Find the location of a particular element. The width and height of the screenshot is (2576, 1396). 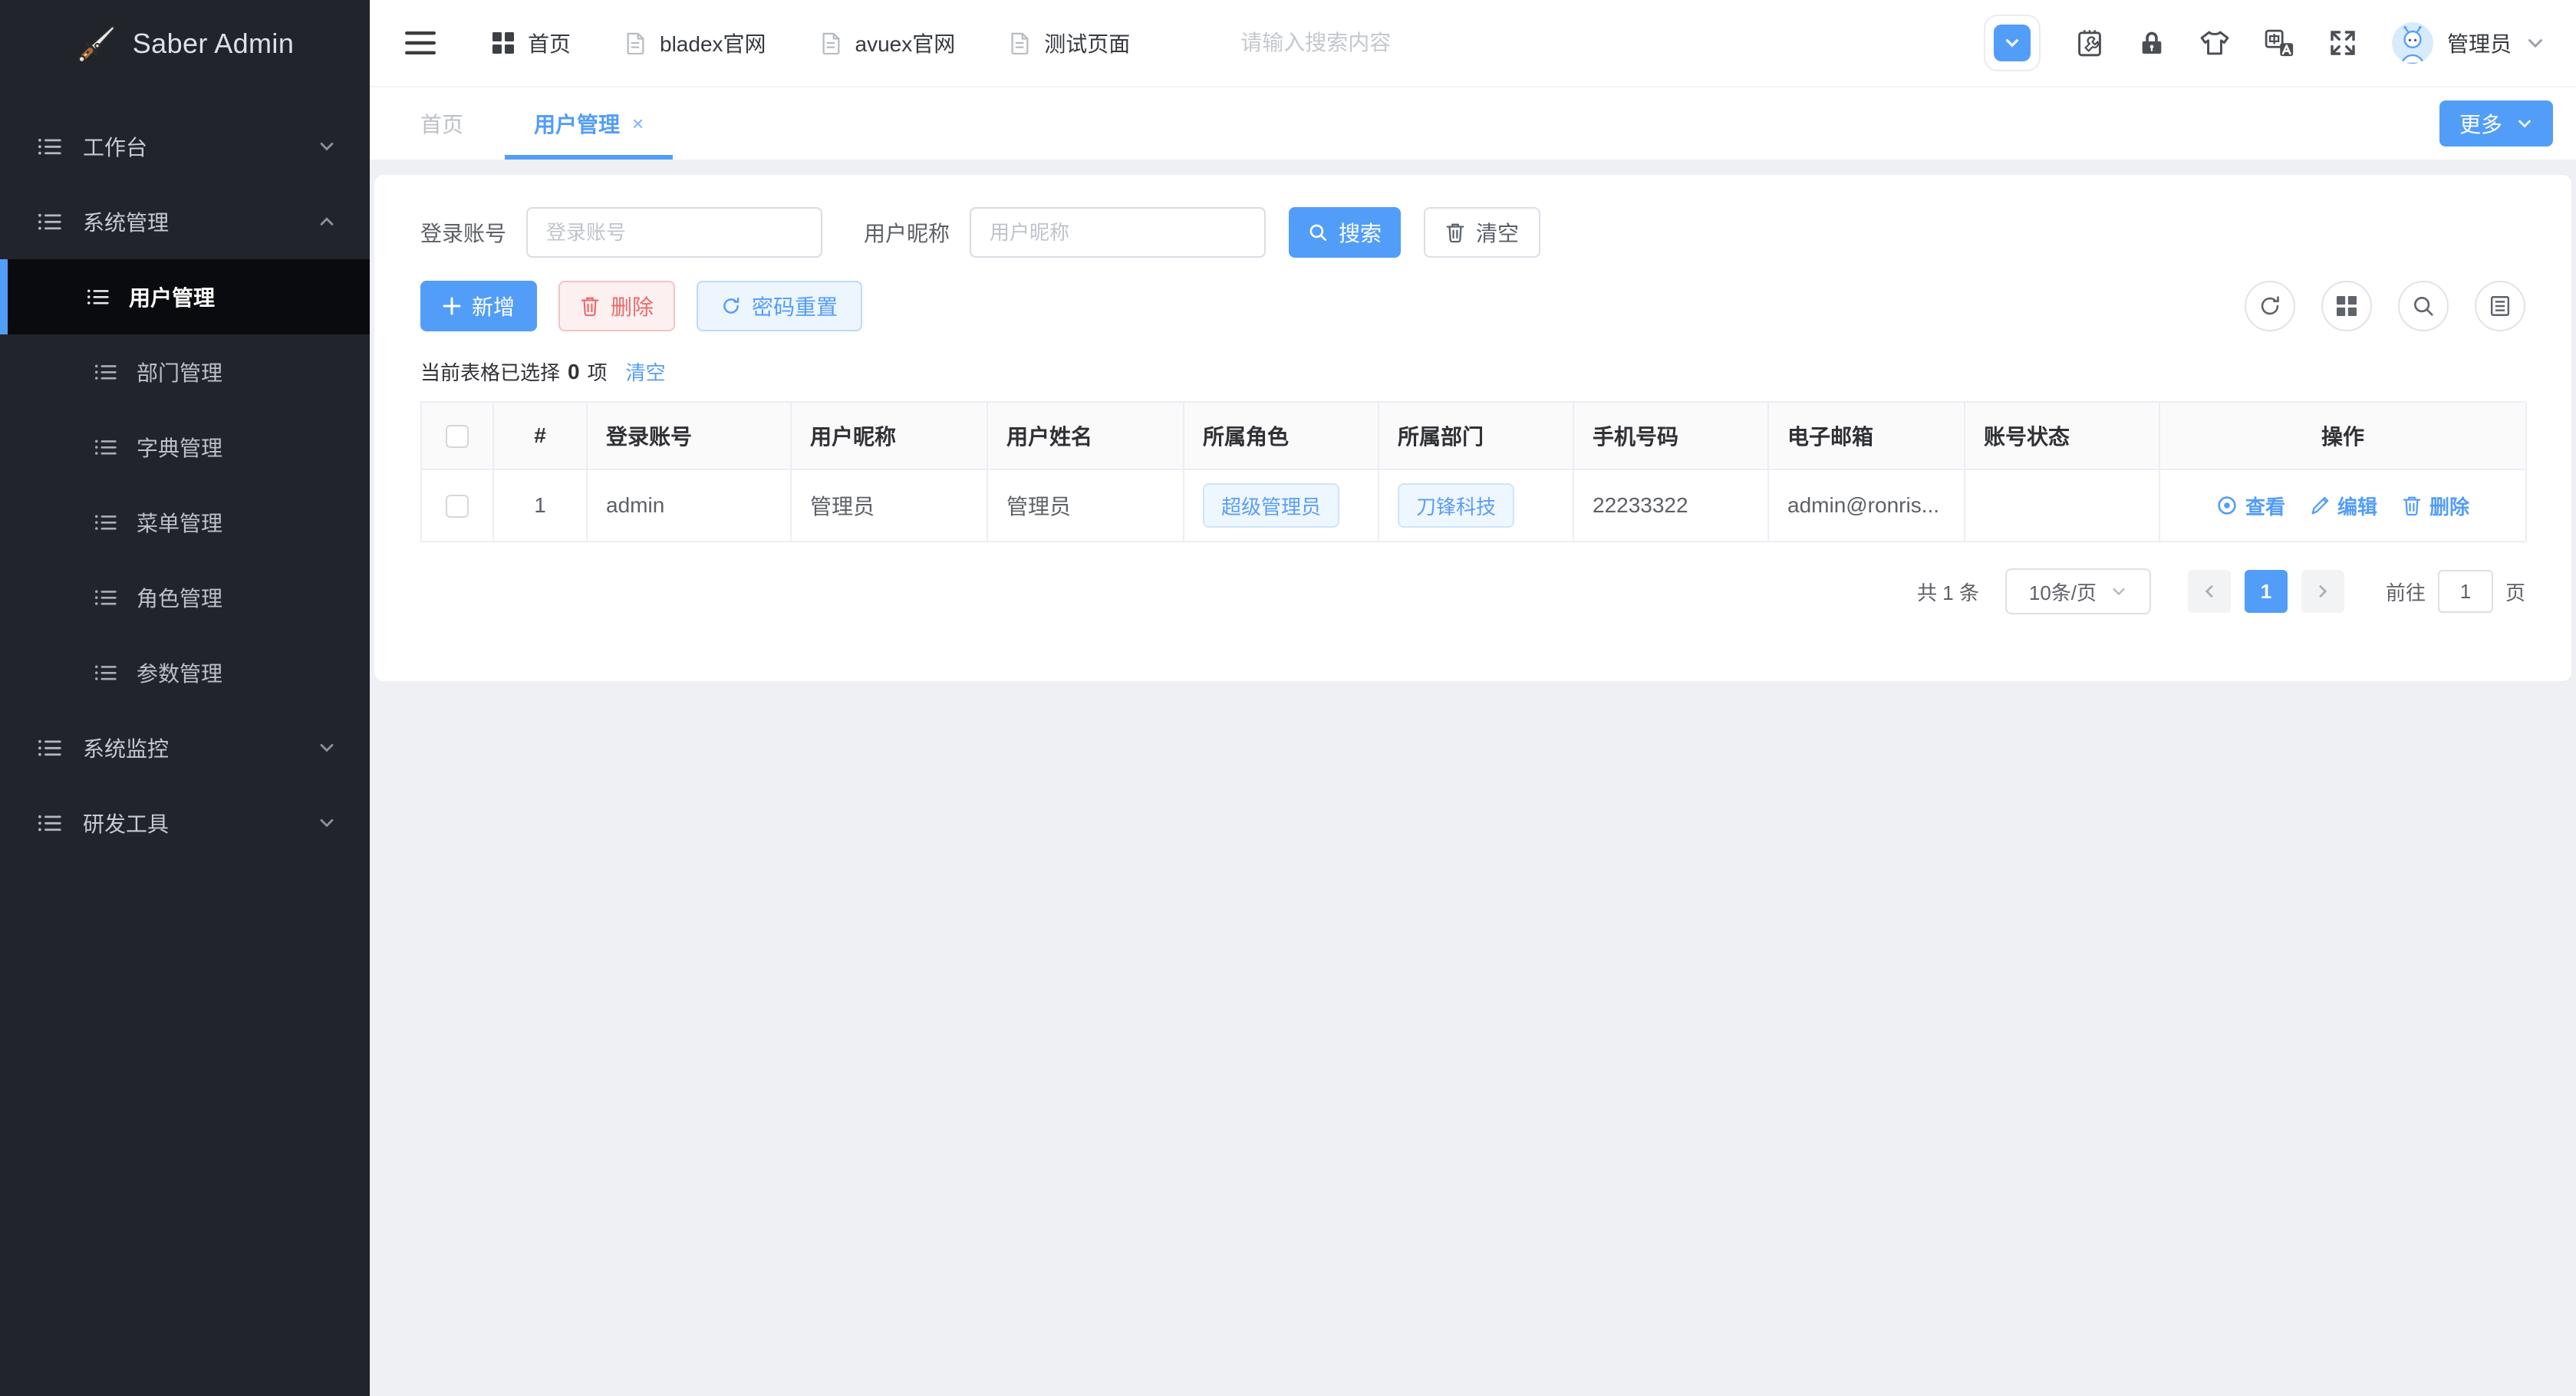

col-index: # is located at coordinates (540, 436).